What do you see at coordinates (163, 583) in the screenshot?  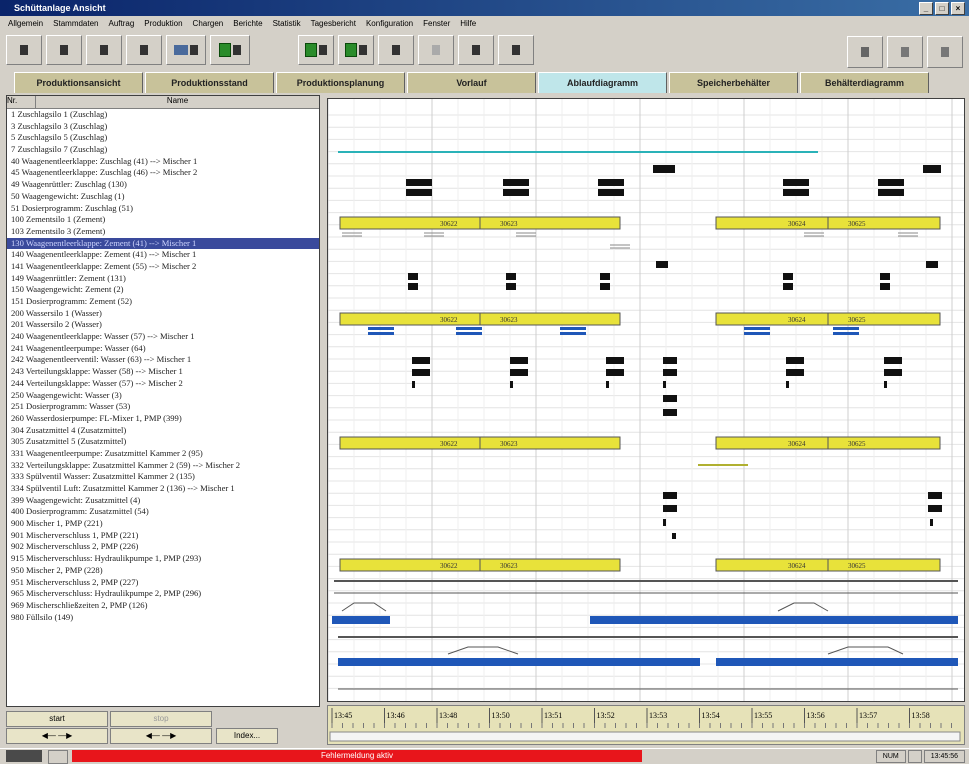 I see `list-item: 951 Mischerverschluss 2, PMP (227)` at bounding box center [163, 583].